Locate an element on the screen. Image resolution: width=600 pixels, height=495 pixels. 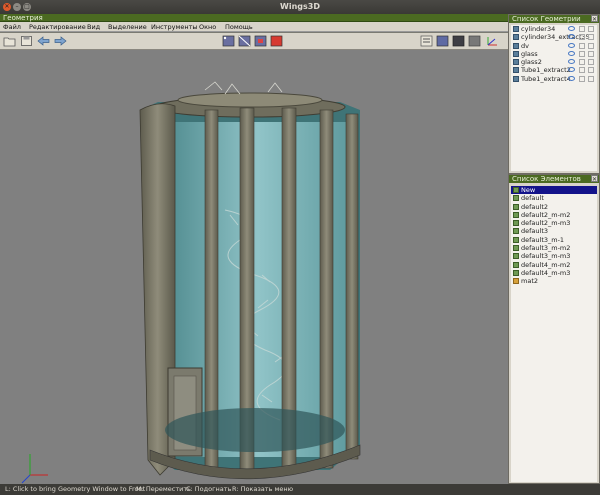
menu-tools: Инструменты is located at coordinates (174, 27).